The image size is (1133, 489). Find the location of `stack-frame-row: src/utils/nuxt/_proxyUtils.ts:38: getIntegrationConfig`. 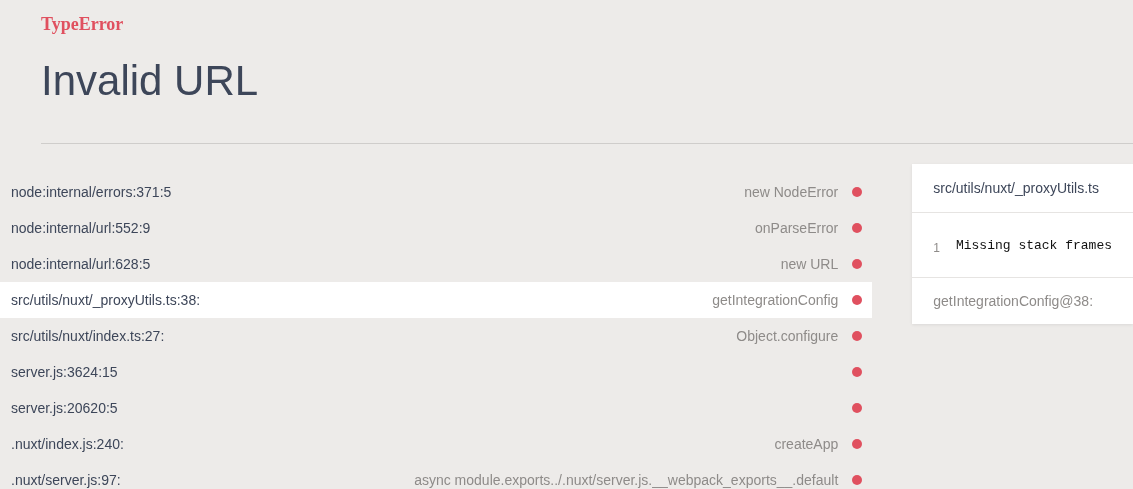

stack-frame-row: src/utils/nuxt/_proxyUtils.ts:38: getIntegrationConfig is located at coordinates (436, 300).